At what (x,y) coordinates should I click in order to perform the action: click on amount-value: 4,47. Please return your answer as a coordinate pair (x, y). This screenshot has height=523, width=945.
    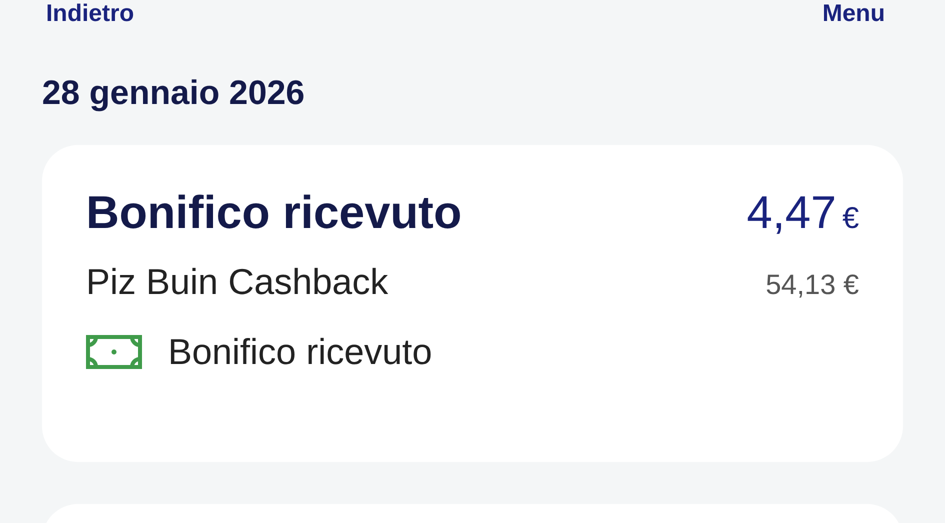
    Looking at the image, I should click on (791, 212).